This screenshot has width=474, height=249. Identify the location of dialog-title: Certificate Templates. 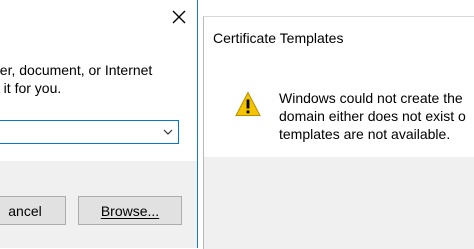
(278, 38).